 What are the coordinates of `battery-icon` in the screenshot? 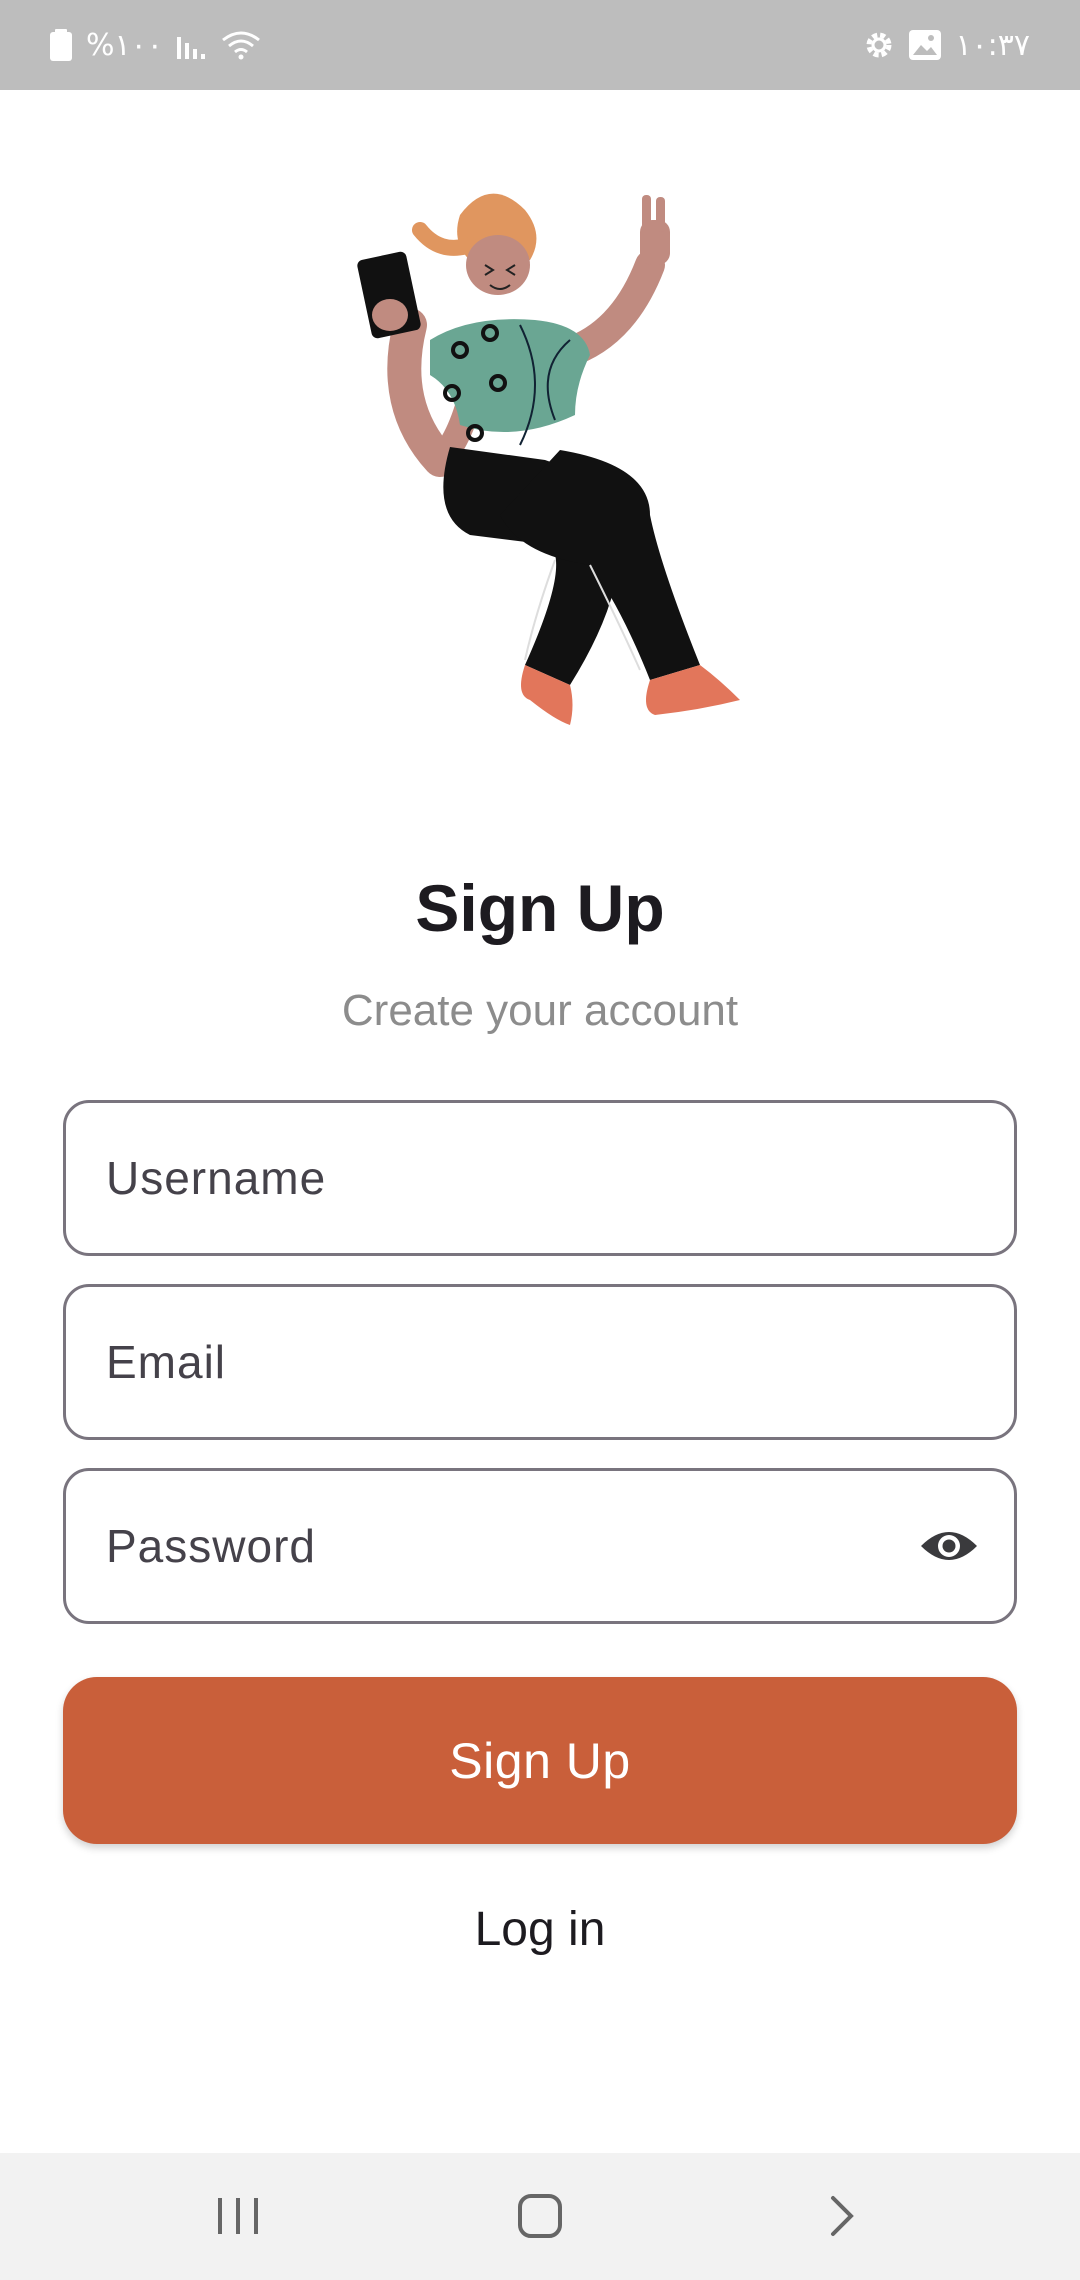 It's located at (61, 45).